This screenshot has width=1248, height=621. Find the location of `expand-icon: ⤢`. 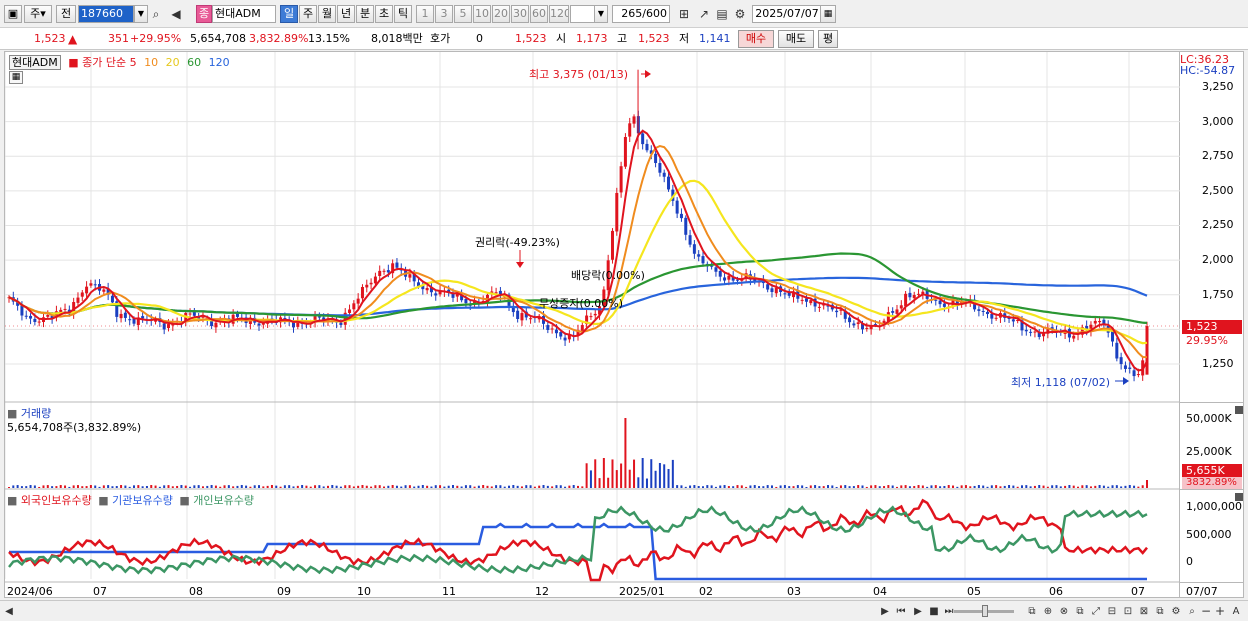

expand-icon: ⤢ is located at coordinates (1096, 611).